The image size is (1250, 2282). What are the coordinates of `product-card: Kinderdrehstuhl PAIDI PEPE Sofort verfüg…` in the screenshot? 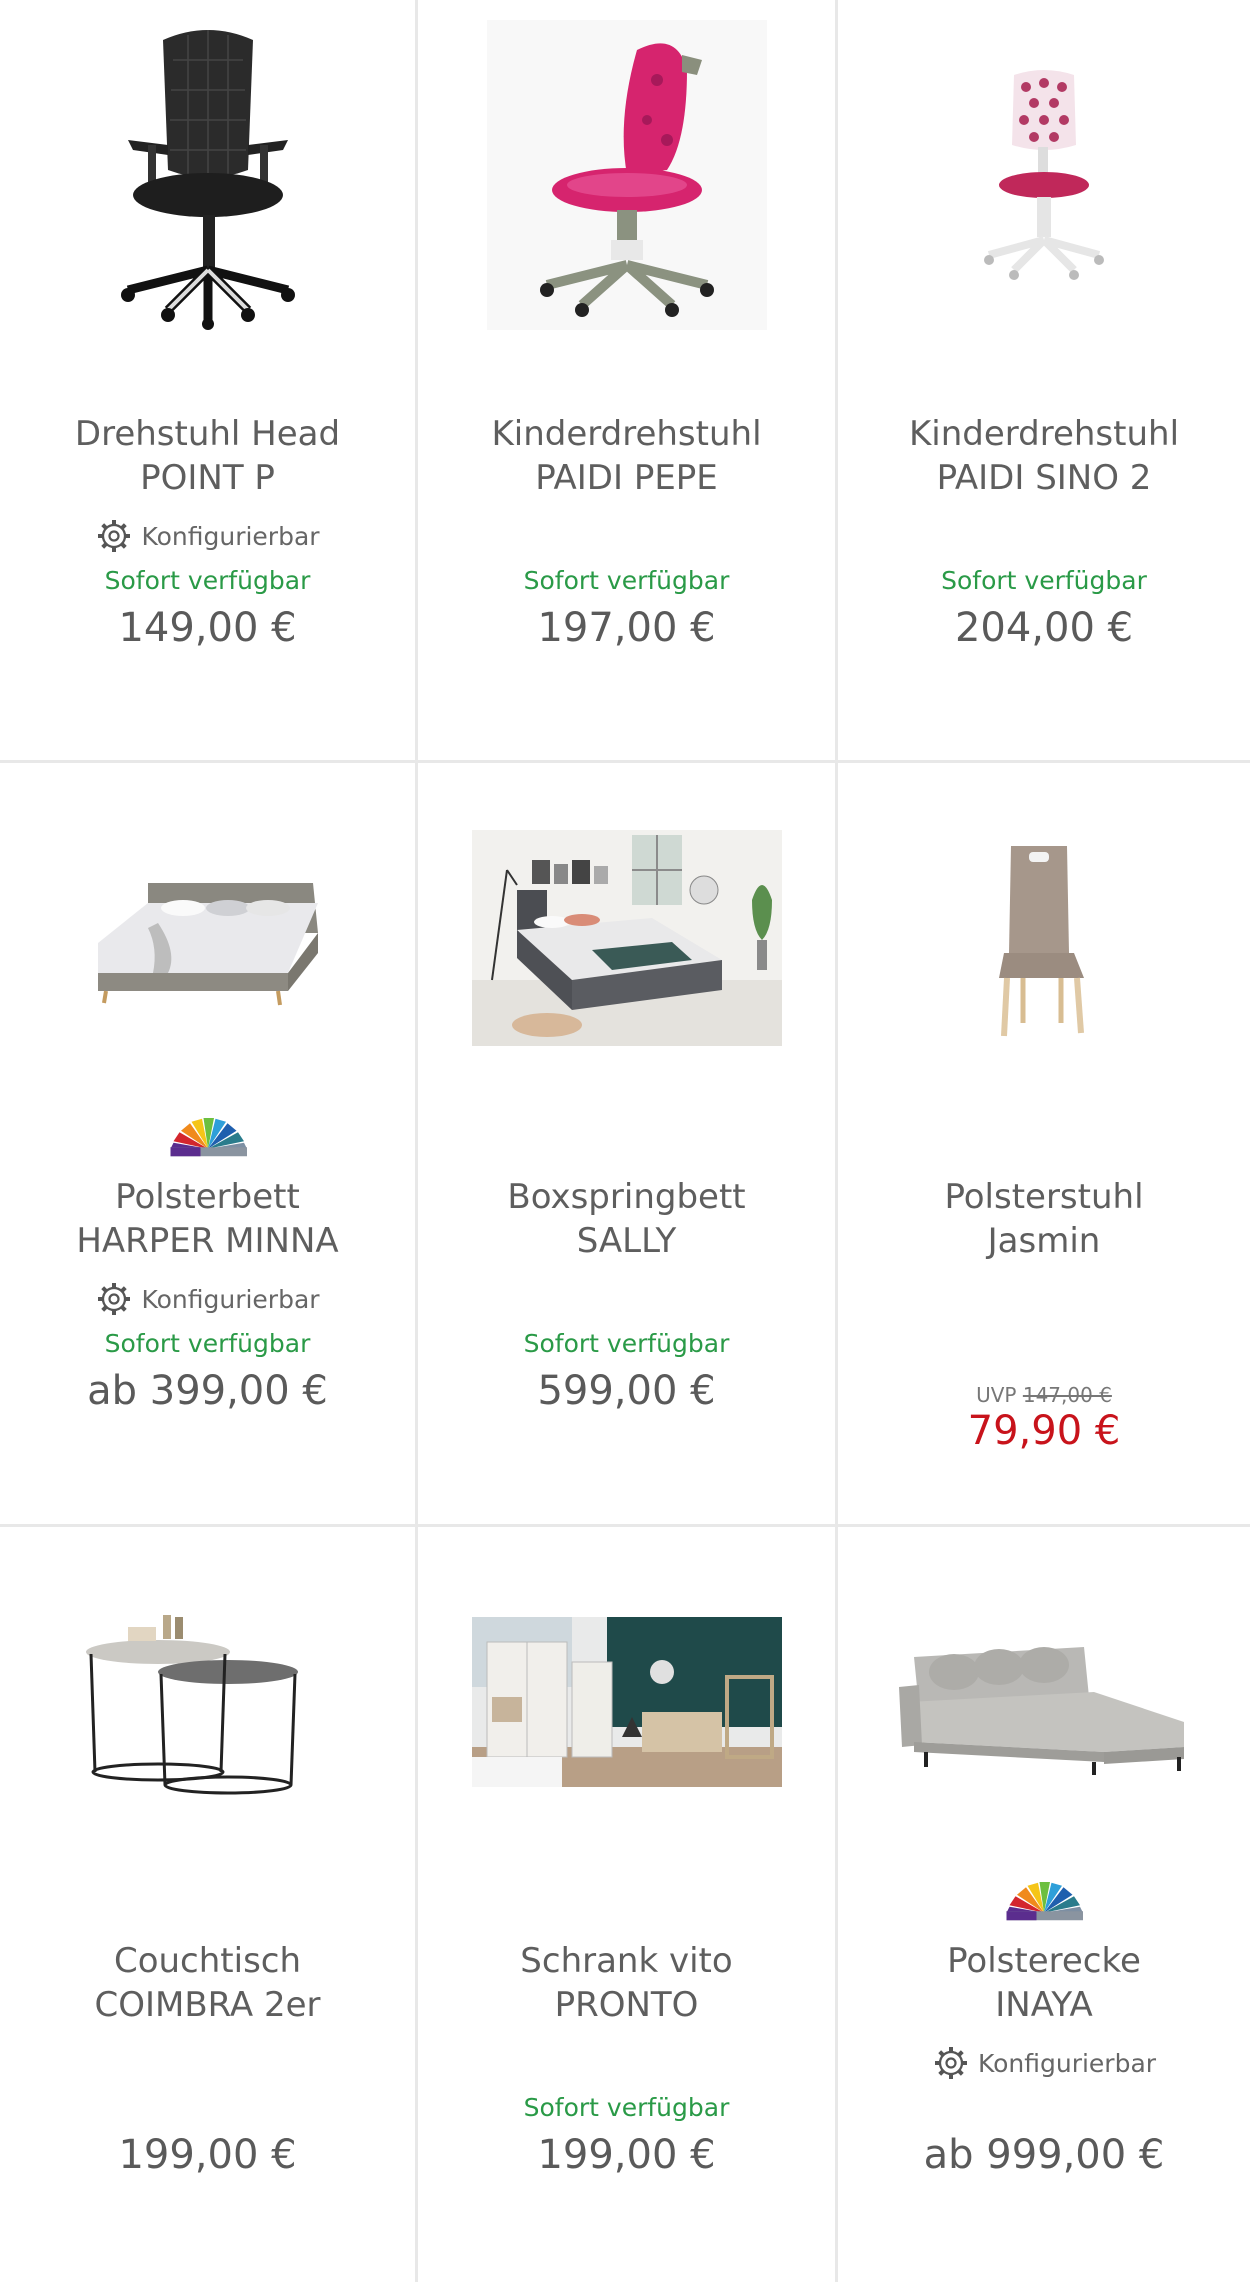 It's located at (628, 381).